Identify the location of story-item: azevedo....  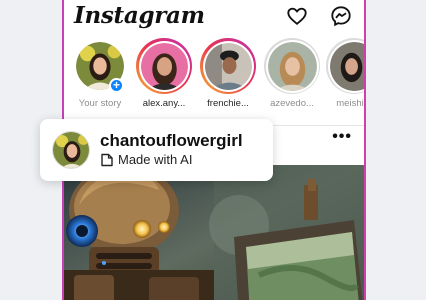
(292, 73).